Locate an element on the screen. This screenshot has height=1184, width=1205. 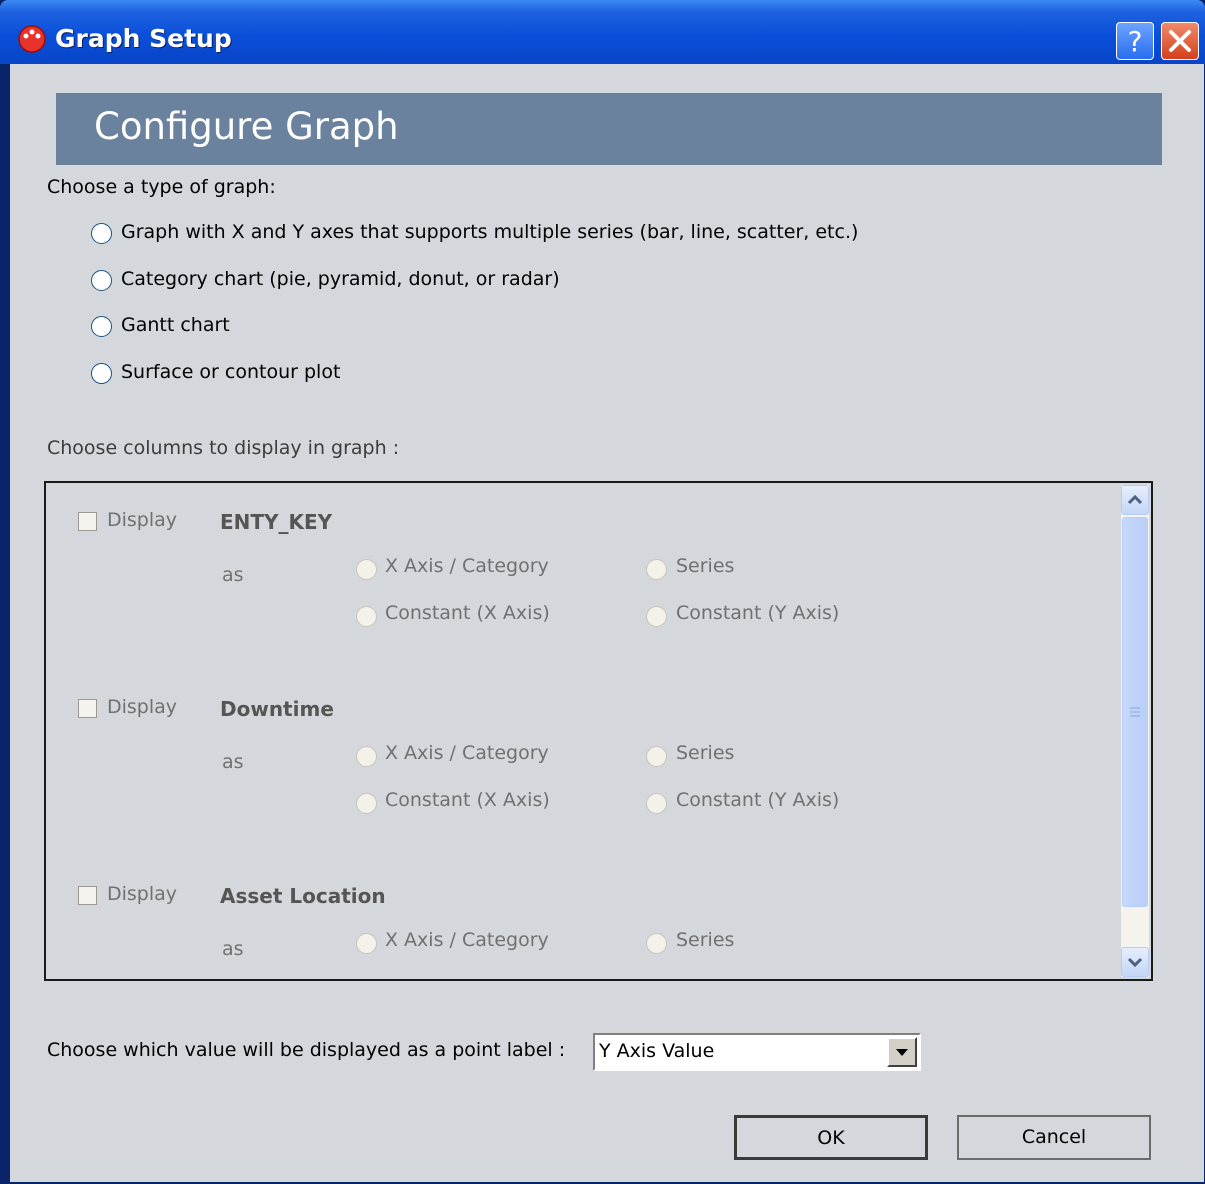
scroll-up-icon is located at coordinates (1135, 499).